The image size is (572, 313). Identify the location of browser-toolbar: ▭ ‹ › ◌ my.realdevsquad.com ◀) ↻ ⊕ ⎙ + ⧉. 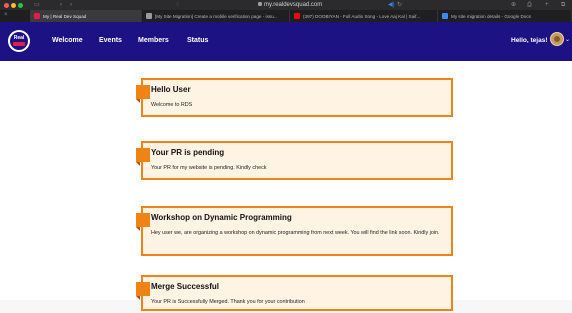
(286, 5).